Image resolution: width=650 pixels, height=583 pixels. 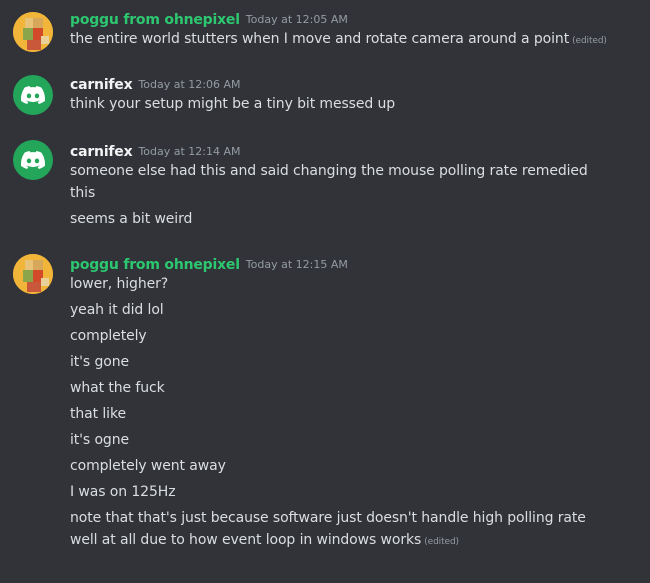 I want to click on message-text: this, so click(x=83, y=193).